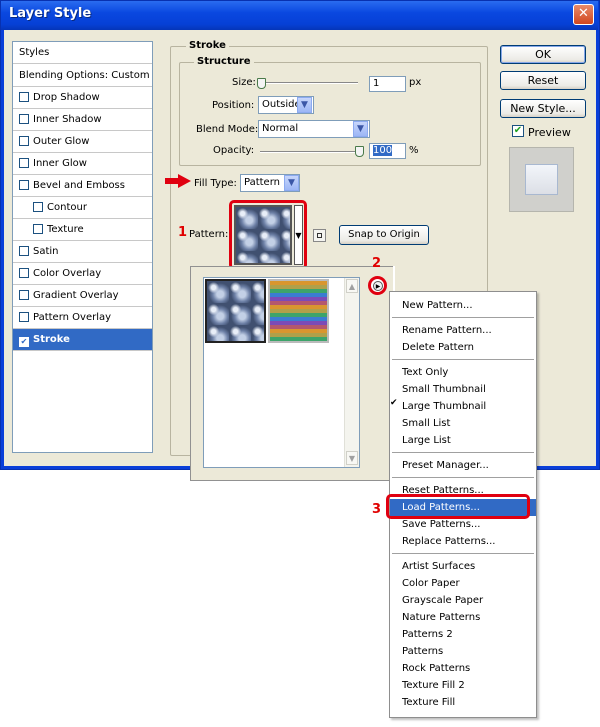 The width and height of the screenshot is (600, 727). Describe the element at coordinates (351, 372) in the screenshot. I see `pattern-grid-scrollbar: ▲ ▼` at that location.